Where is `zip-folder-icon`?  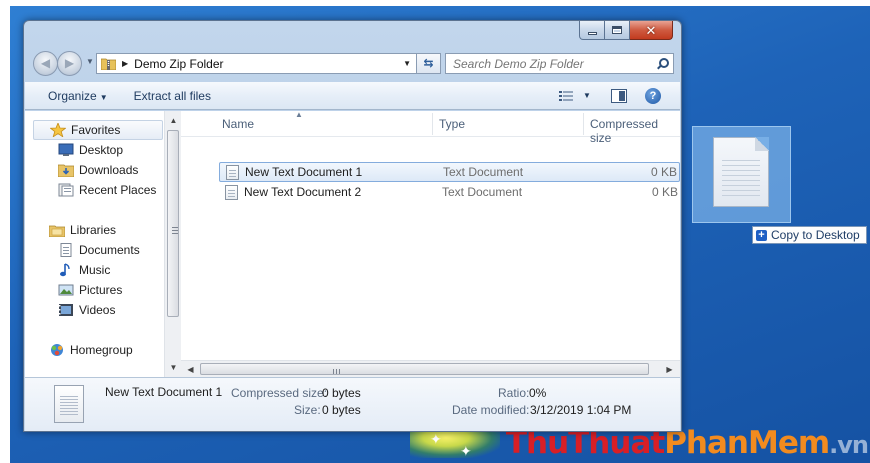 zip-folder-icon is located at coordinates (108, 64).